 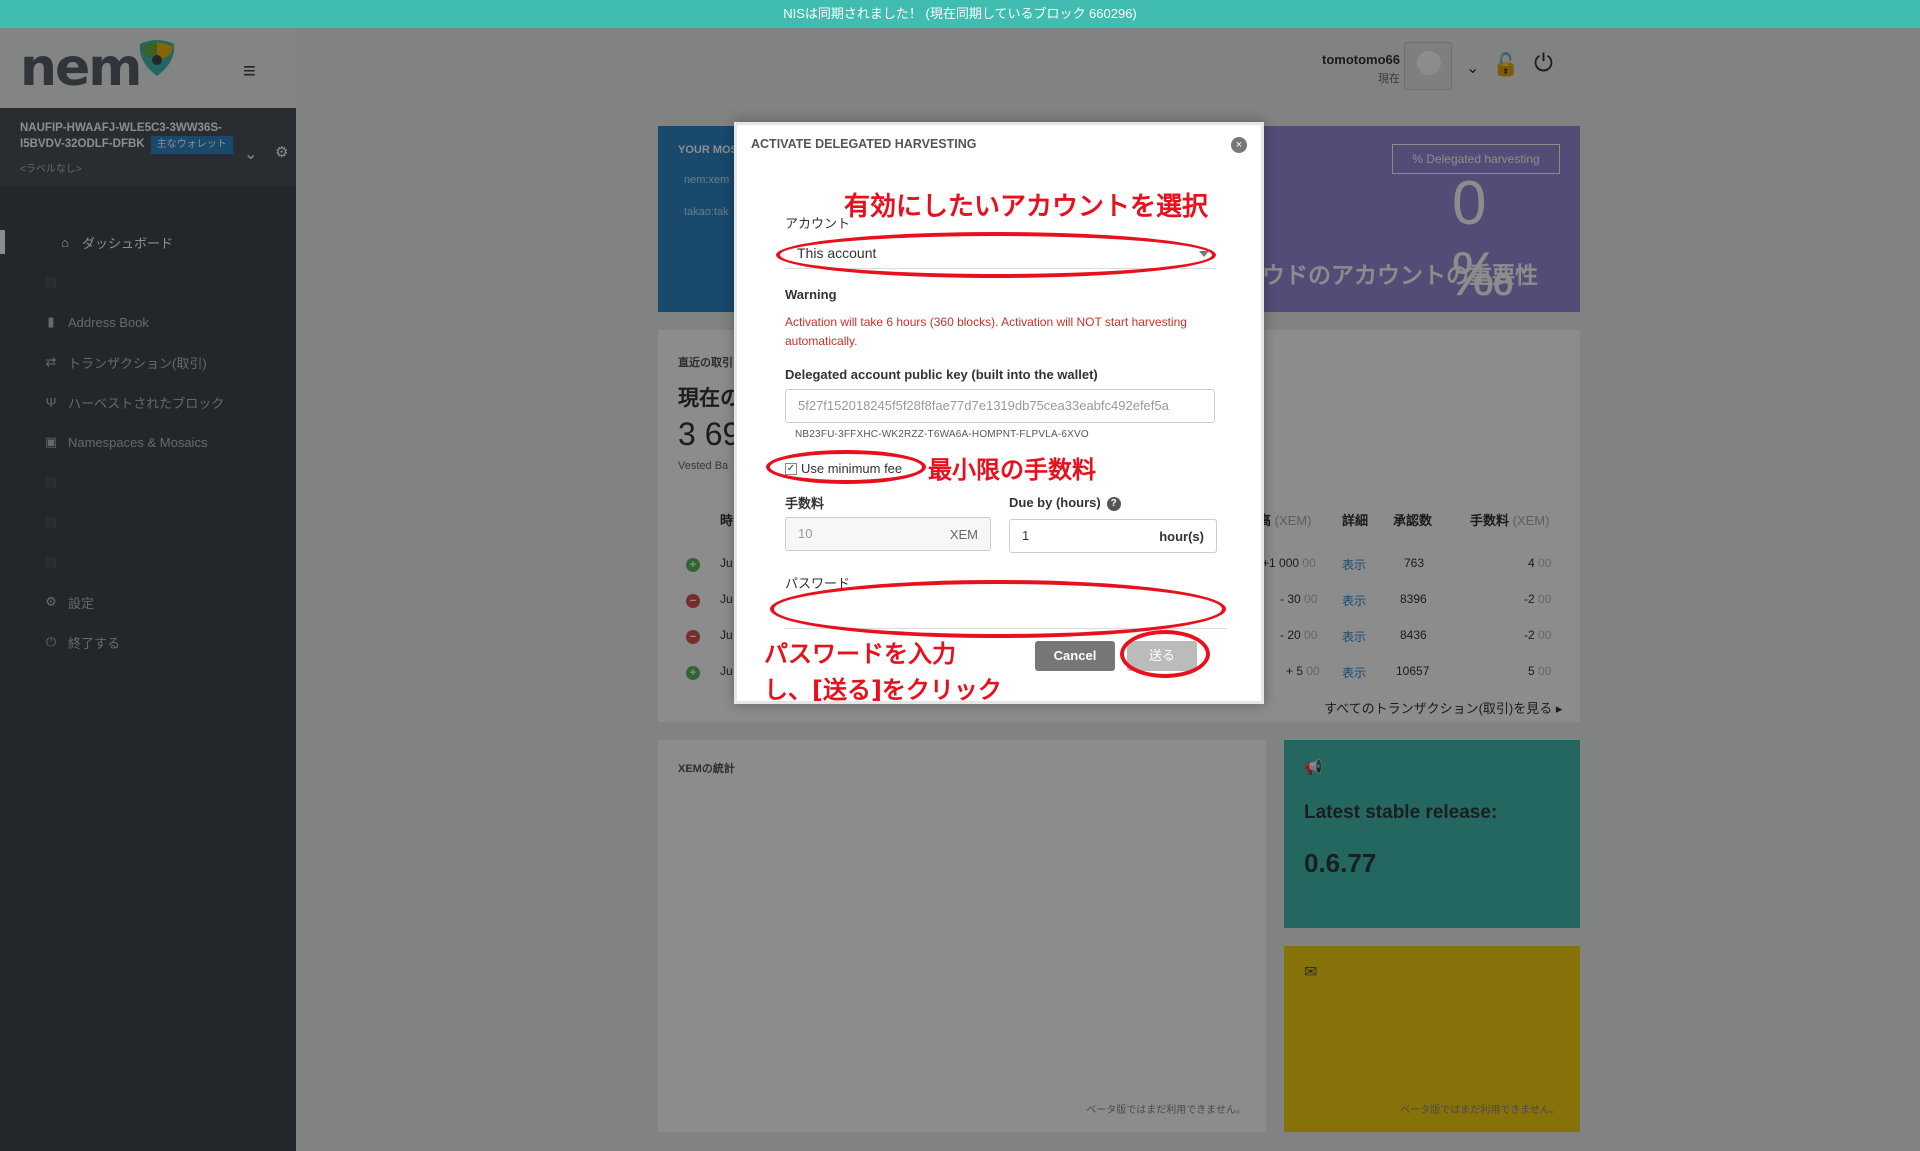 What do you see at coordinates (883, 690) in the screenshot?
I see `annotation-password-2: し、[送る]をクリック` at bounding box center [883, 690].